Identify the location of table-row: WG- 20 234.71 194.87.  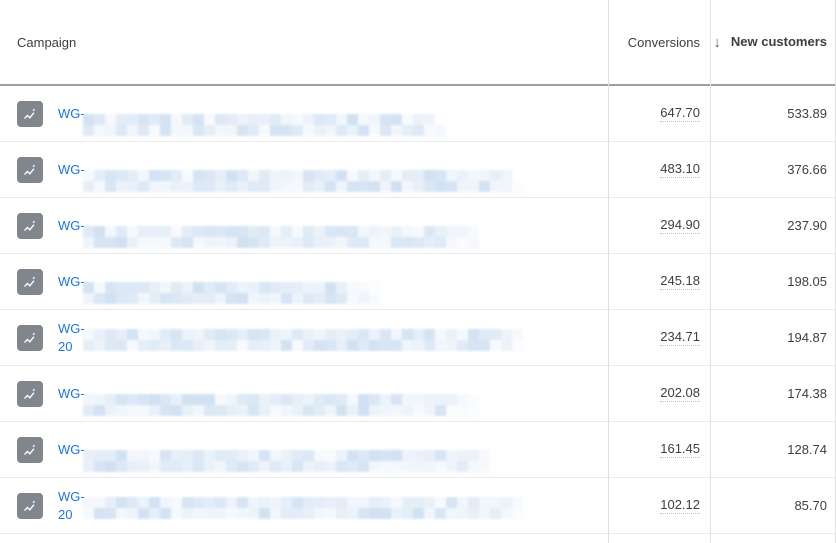
(418, 338).